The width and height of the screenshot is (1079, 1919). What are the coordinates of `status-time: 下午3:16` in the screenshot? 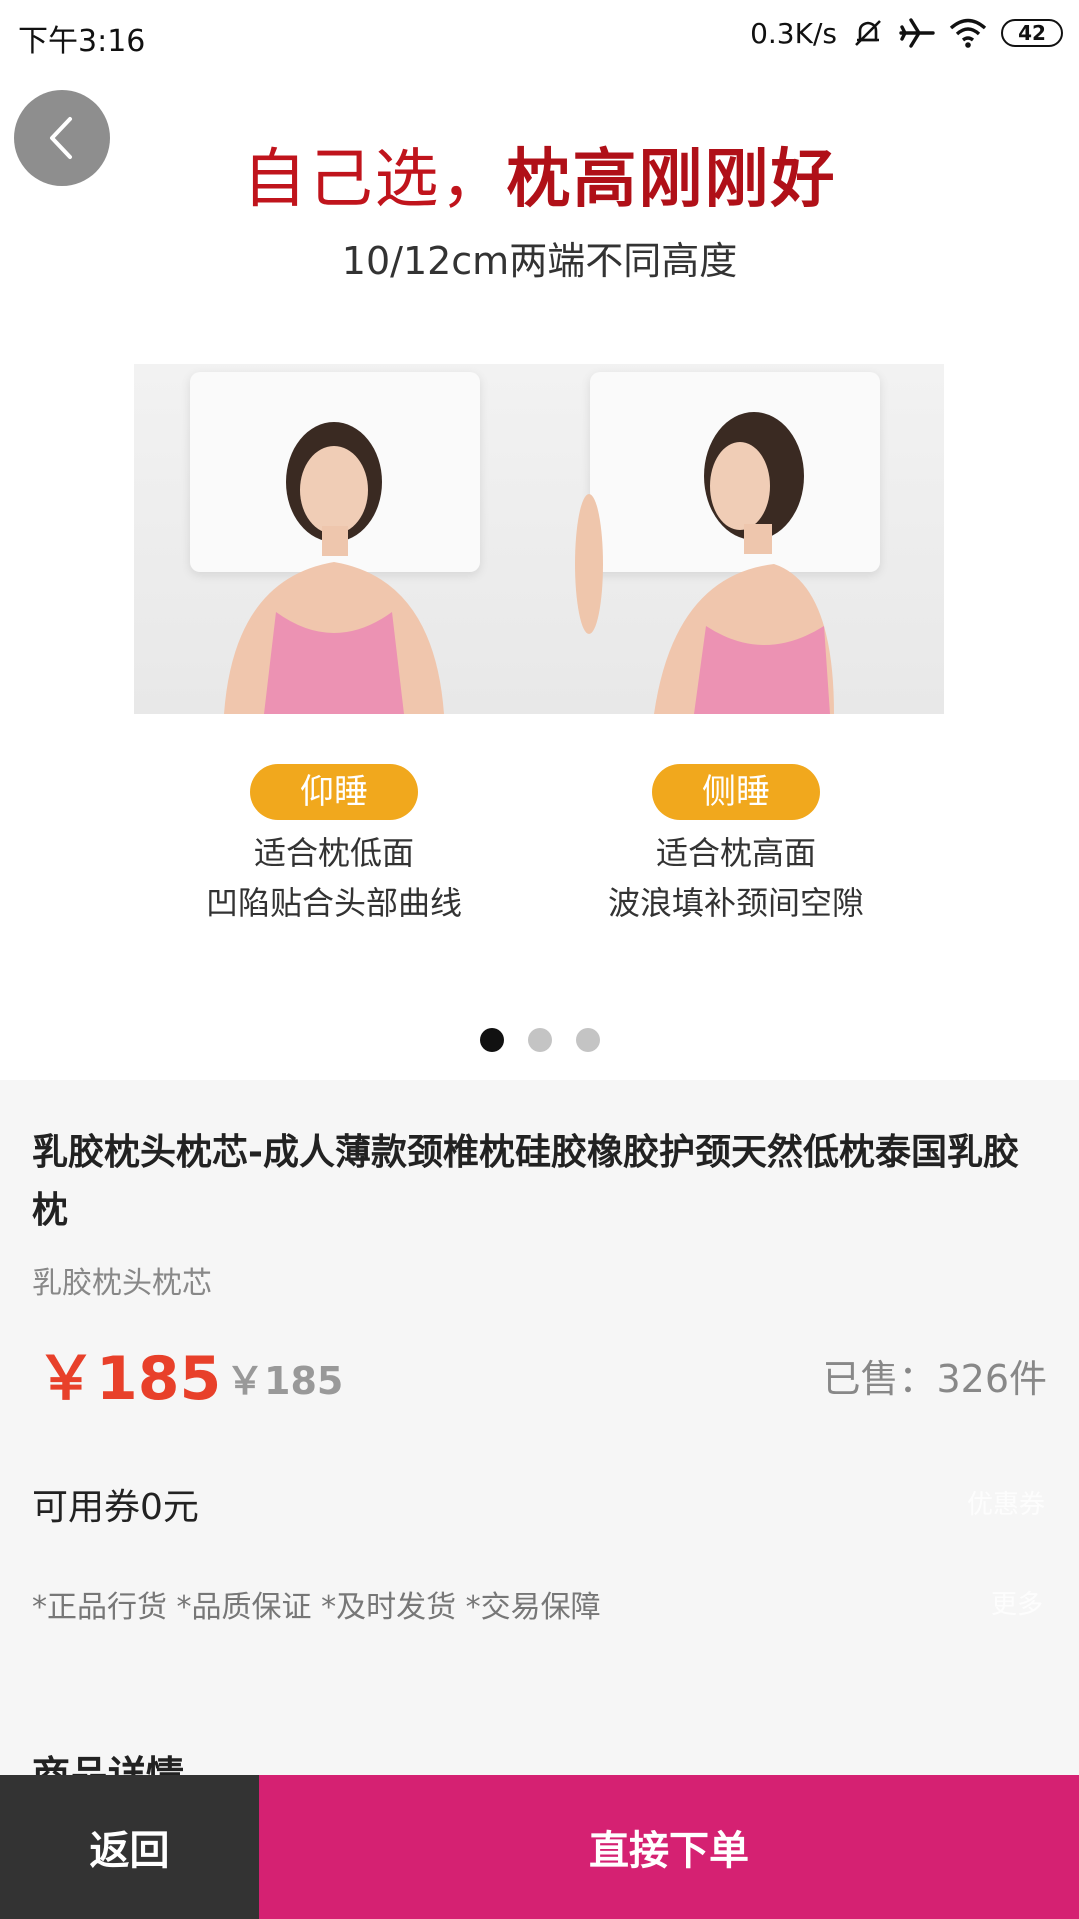 It's located at (82, 41).